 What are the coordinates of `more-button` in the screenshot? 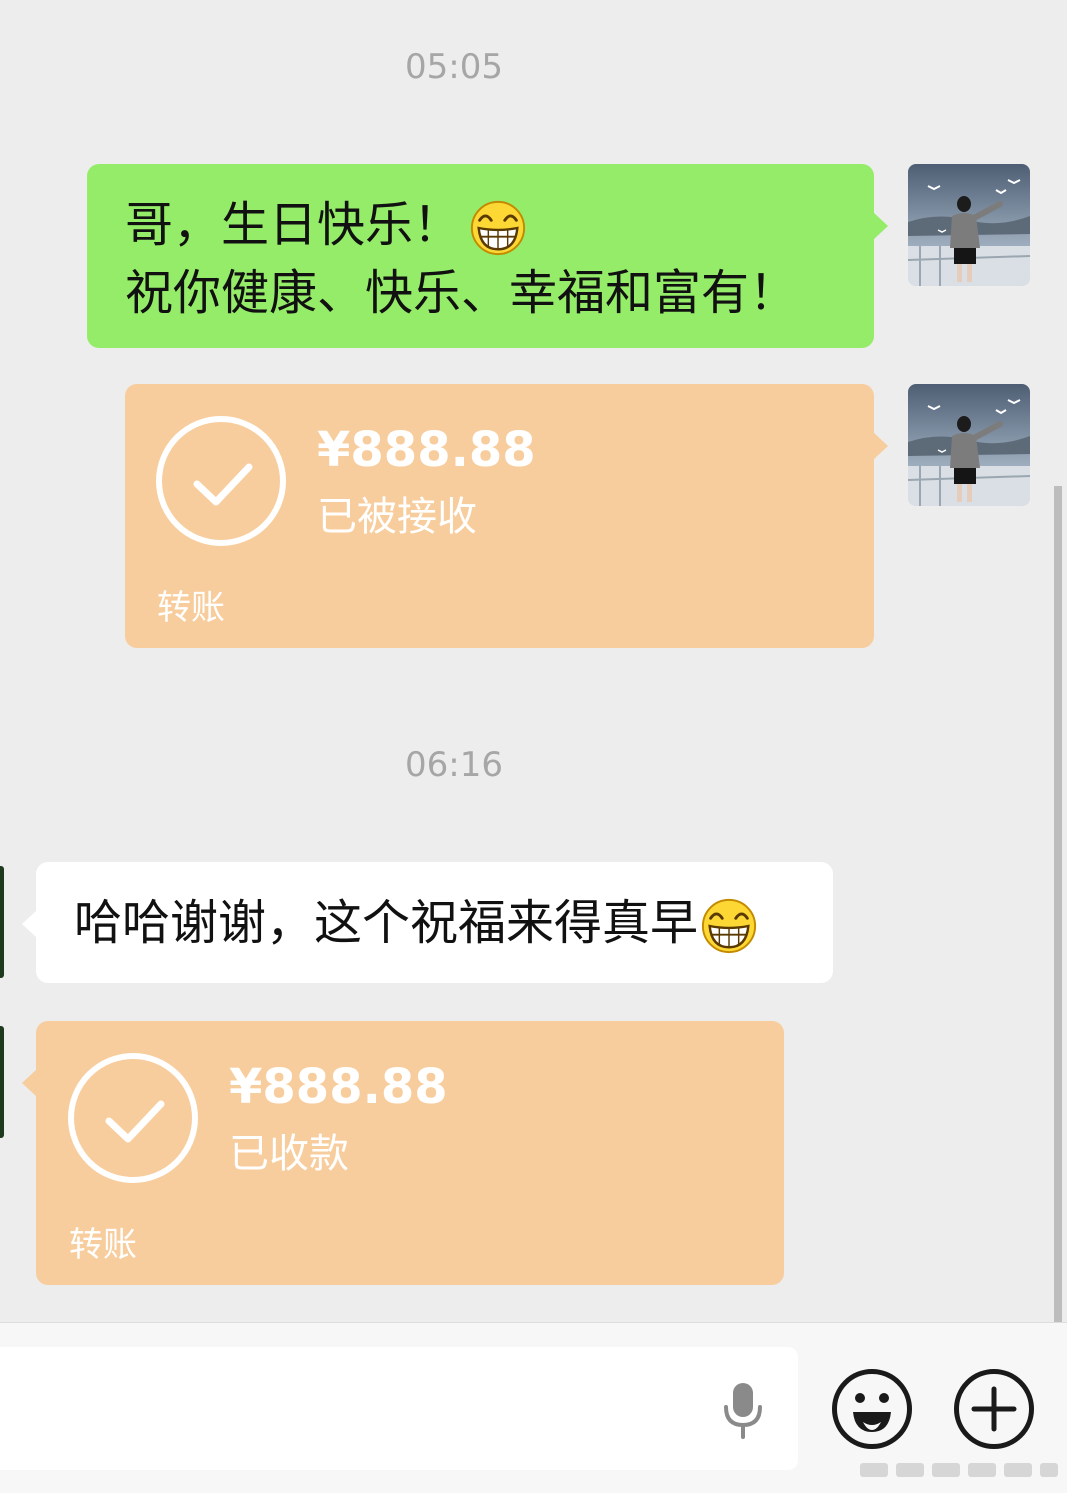 It's located at (994, 1409).